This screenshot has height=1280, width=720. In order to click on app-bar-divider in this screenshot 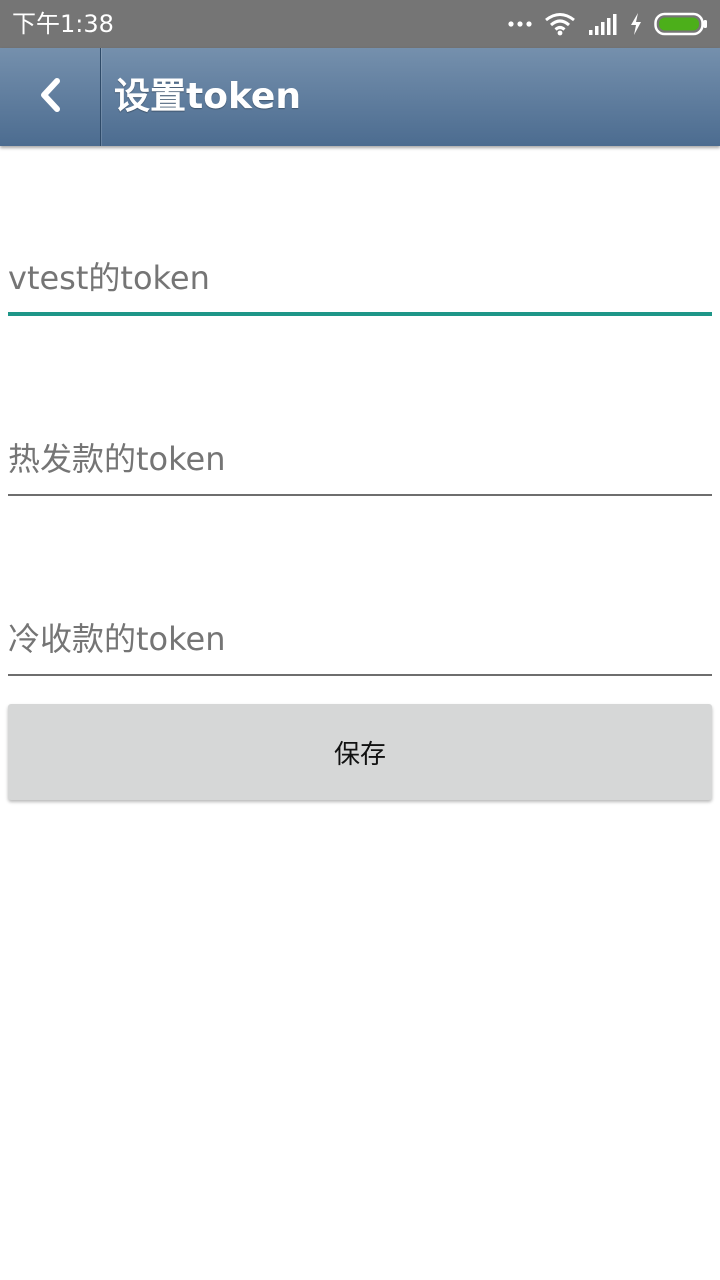, I will do `click(100, 97)`.